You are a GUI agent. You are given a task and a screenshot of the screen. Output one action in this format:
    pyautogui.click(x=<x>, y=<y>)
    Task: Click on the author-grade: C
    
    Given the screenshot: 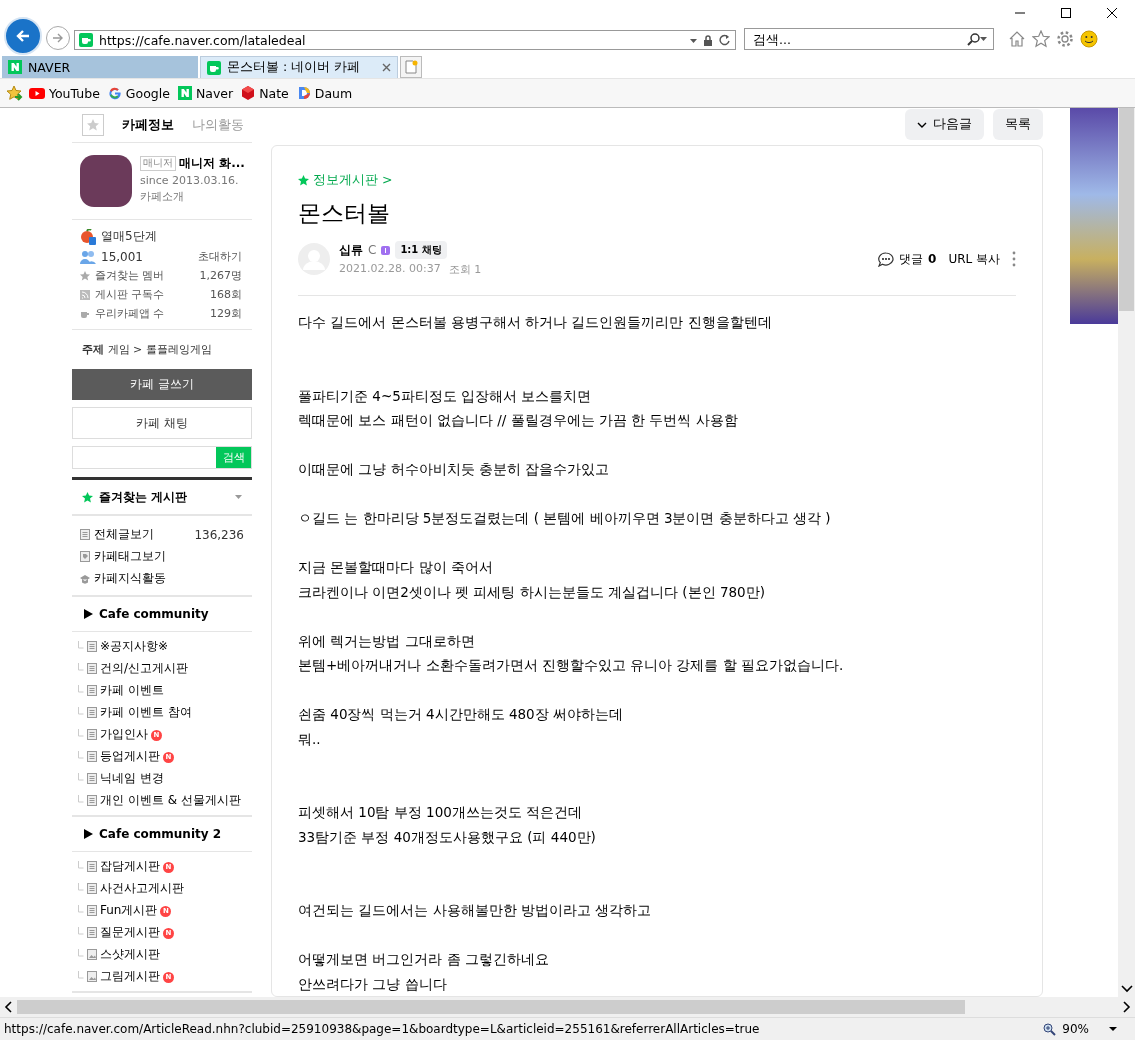 What is the action you would take?
    pyautogui.click(x=372, y=250)
    